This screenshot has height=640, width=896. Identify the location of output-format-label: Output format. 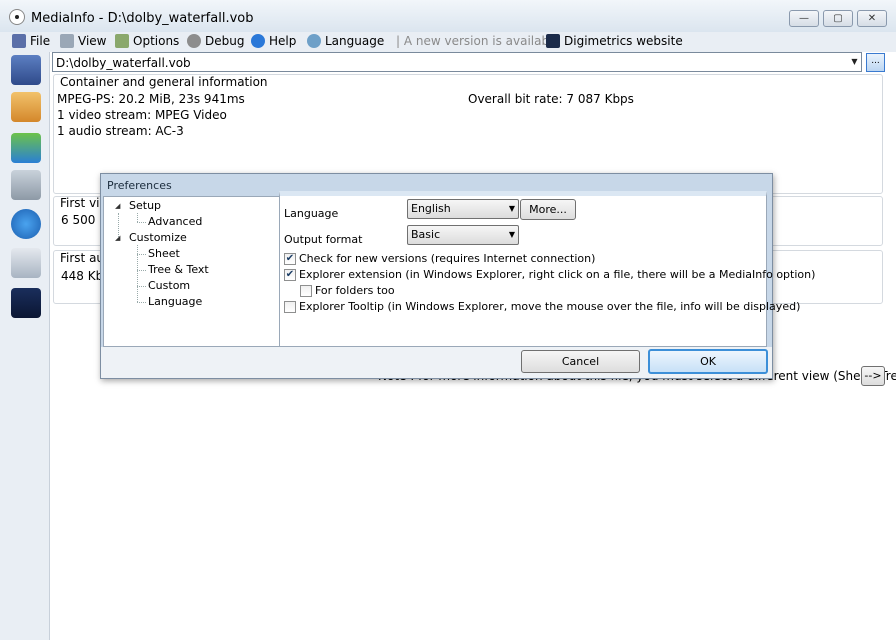
(323, 239).